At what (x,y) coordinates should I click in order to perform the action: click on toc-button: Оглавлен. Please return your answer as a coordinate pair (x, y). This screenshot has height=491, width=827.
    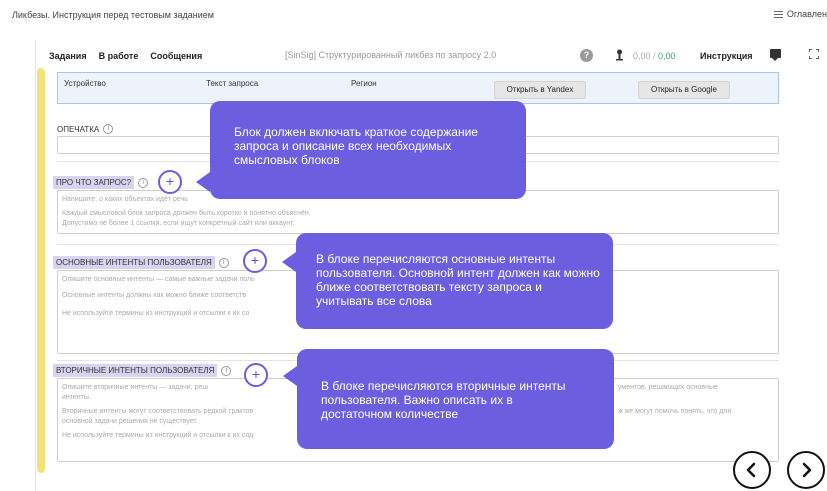
    Looking at the image, I should click on (800, 14).